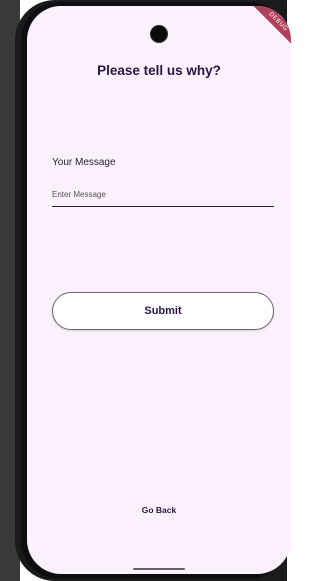 This screenshot has height=581, width=320. What do you see at coordinates (163, 311) in the screenshot?
I see `submit-button: Submit` at bounding box center [163, 311].